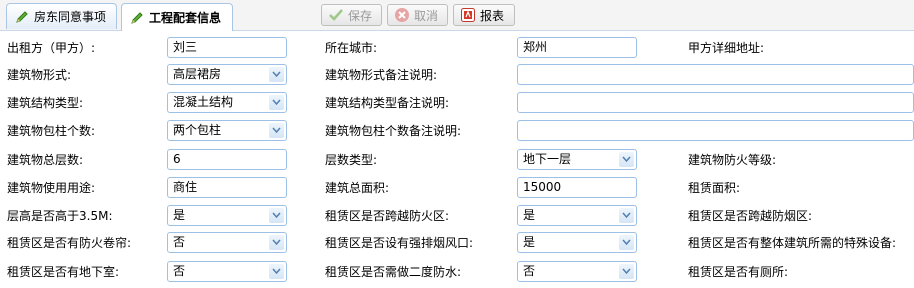 Image resolution: width=914 pixels, height=288 pixels. What do you see at coordinates (45, 103) in the screenshot?
I see `structure-type-label: 建筑结构类型:` at bounding box center [45, 103].